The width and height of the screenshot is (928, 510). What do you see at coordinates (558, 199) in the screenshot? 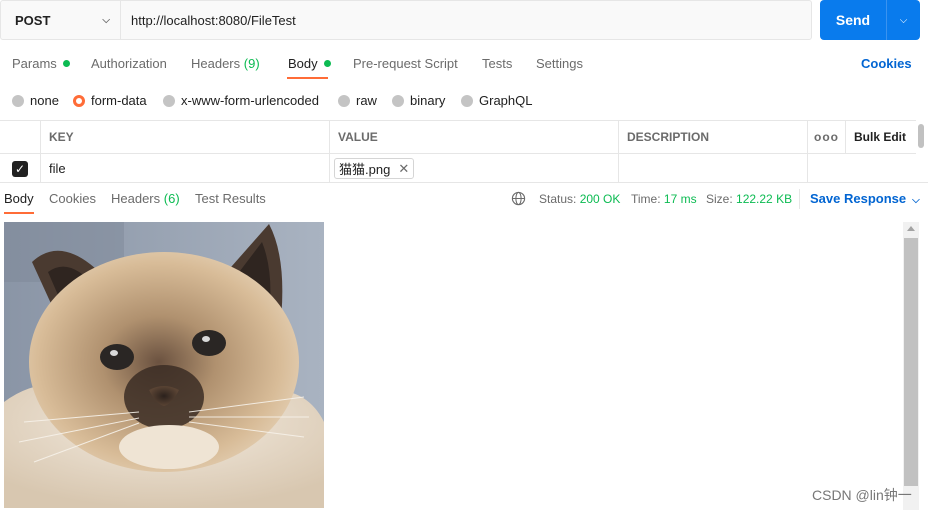
I see `status-label: Status:` at bounding box center [558, 199].